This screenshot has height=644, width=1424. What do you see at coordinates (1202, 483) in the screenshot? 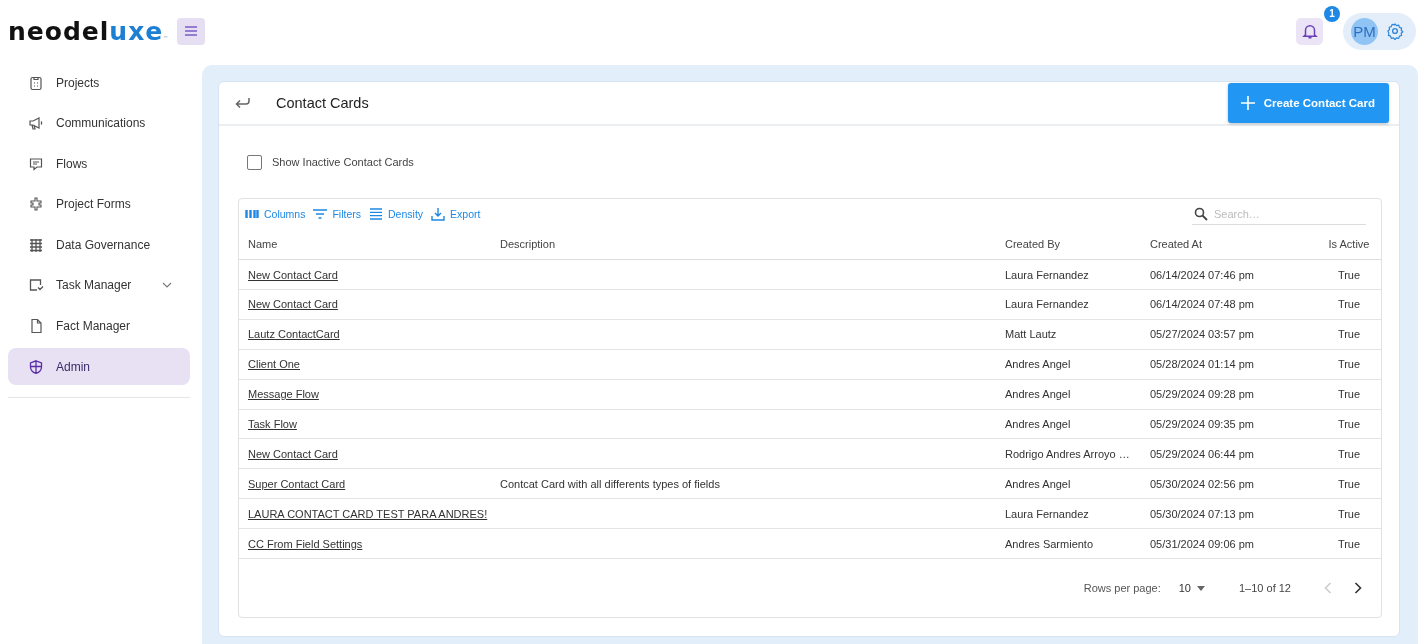
I see `table-cell-text: 05/30/2024 02:56 pm` at bounding box center [1202, 483].